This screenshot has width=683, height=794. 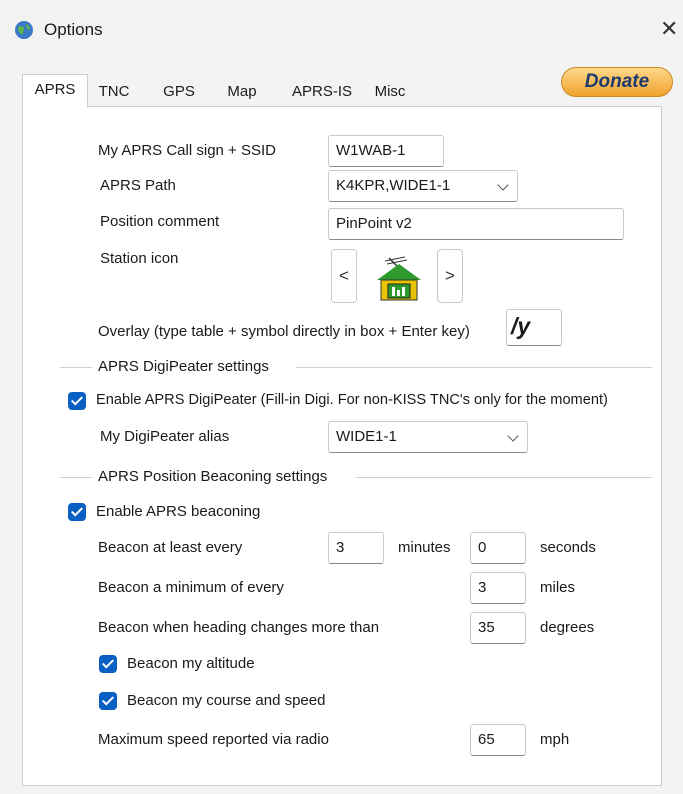 I want to click on beacon-every-label: Beacon at least every, so click(x=170, y=547).